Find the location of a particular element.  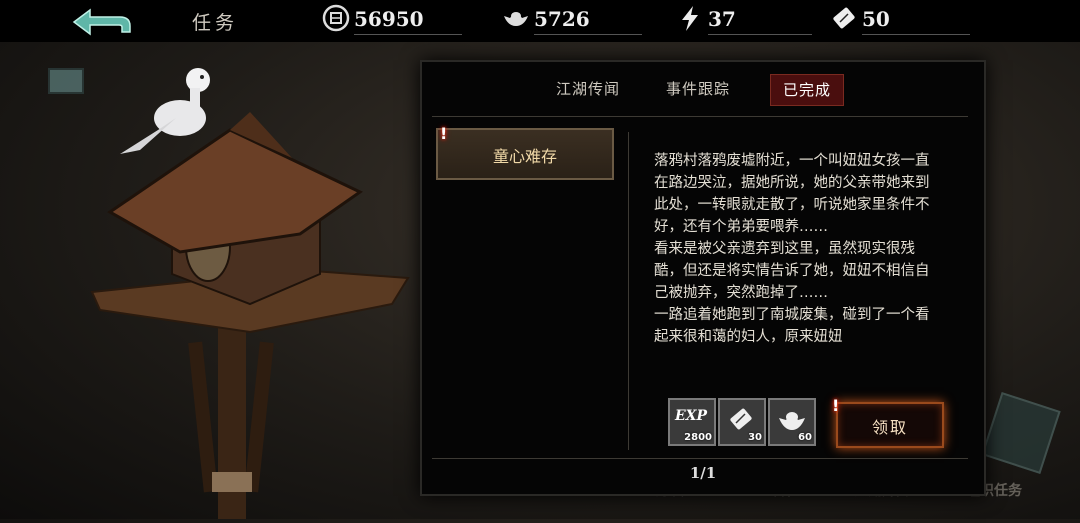

vertical-divider is located at coordinates (628, 291).